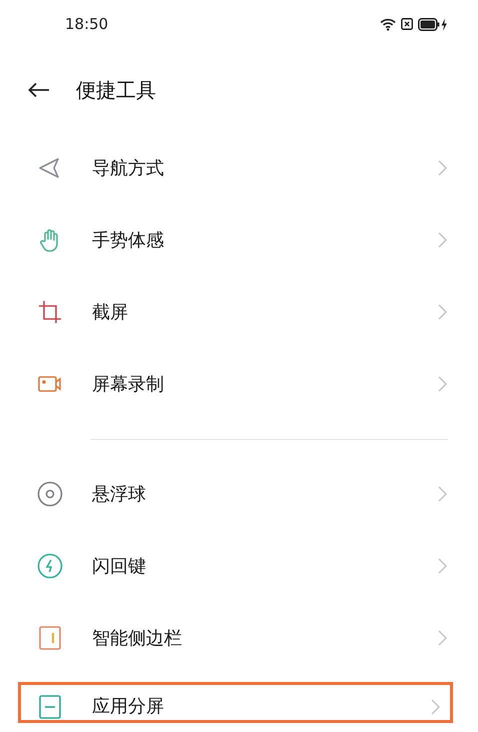 This screenshot has width=478, height=732. I want to click on menu-item: 应用分屏, so click(128, 706).